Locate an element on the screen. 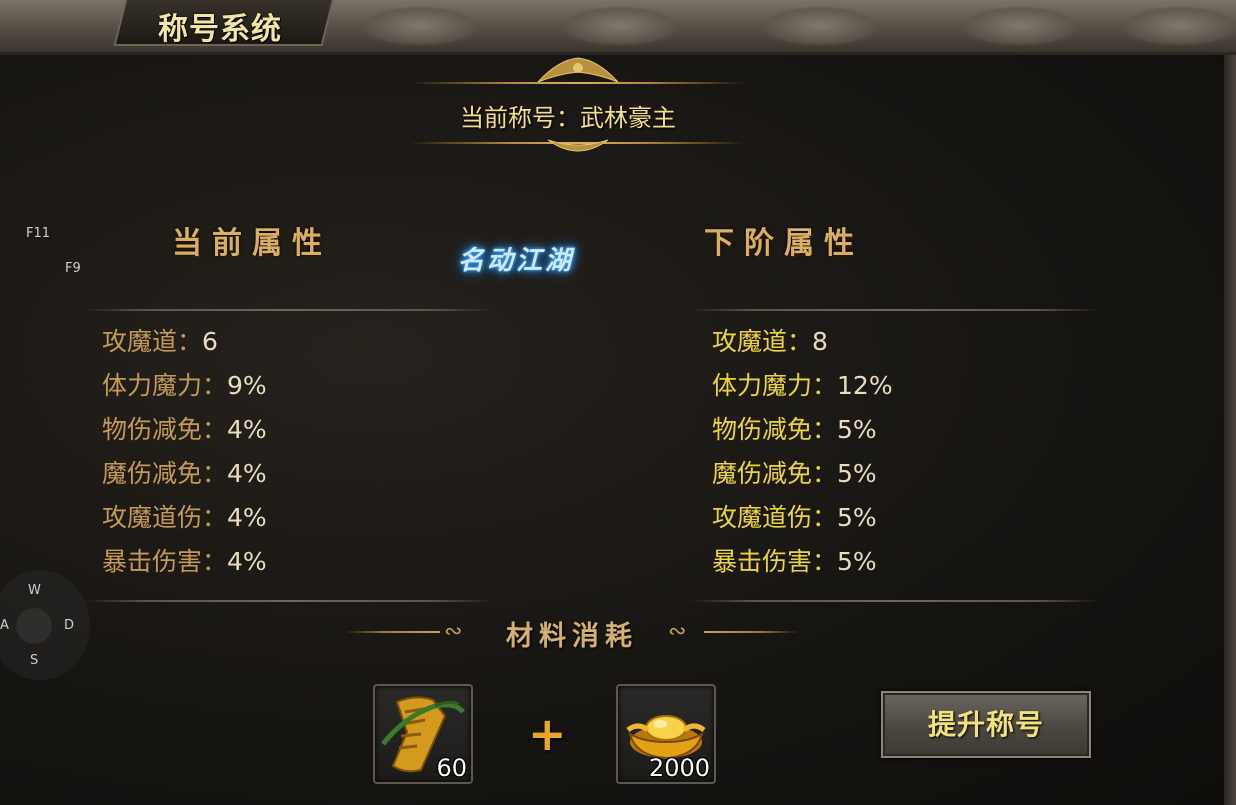 This screenshot has height=805, width=1236. joystick-key-s: S is located at coordinates (34, 660).